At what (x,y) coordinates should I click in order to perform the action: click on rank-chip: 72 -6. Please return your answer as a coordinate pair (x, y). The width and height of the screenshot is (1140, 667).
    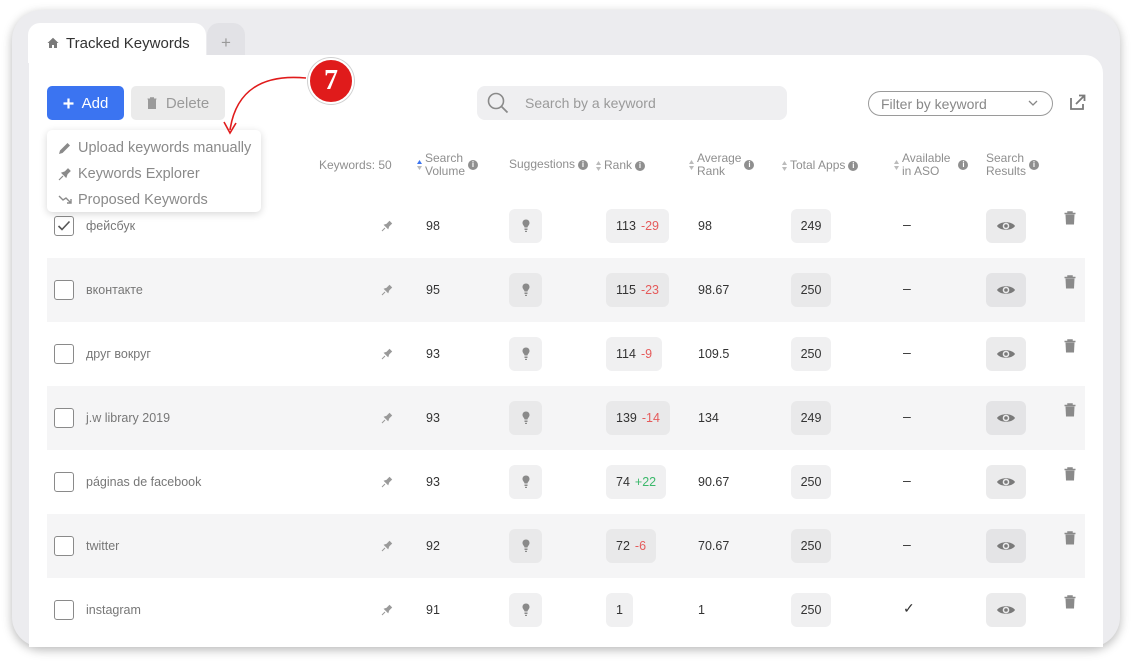
    Looking at the image, I should click on (631, 546).